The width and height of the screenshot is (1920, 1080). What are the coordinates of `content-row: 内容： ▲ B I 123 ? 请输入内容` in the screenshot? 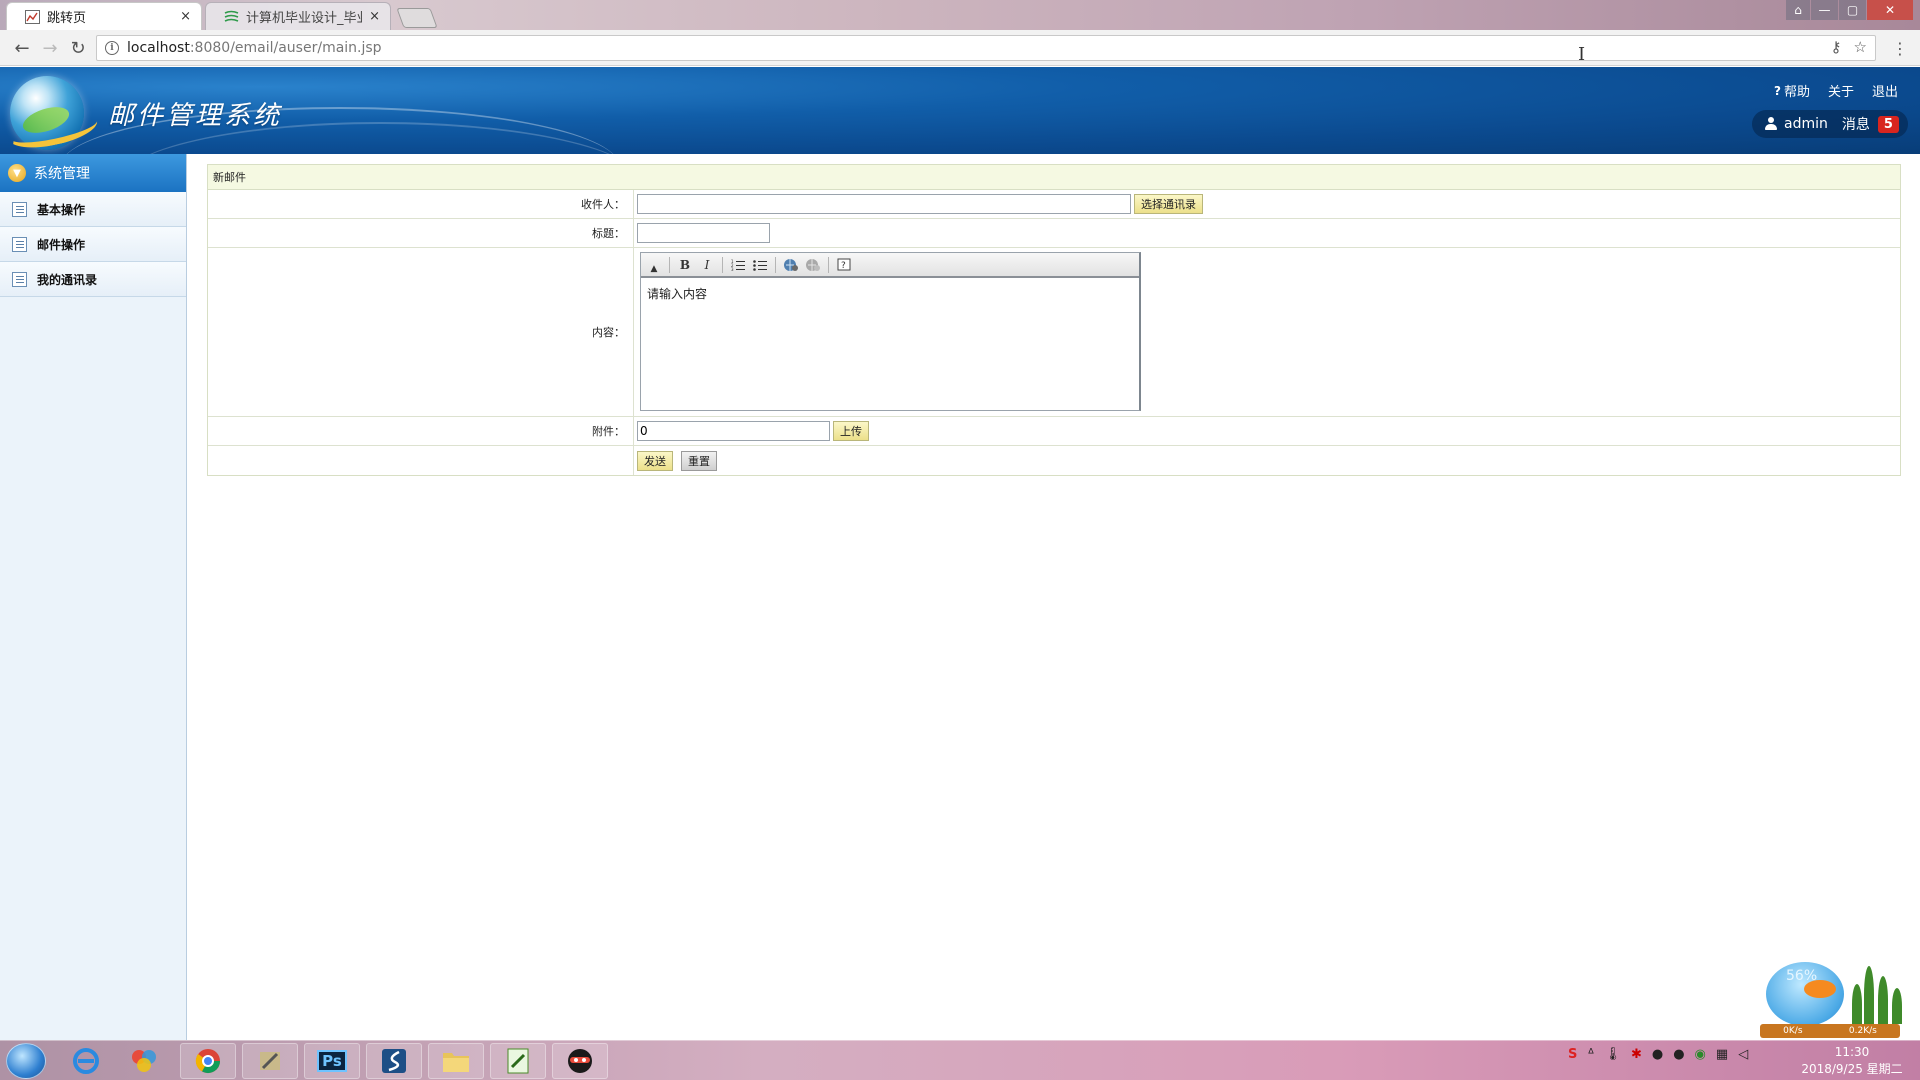 It's located at (1054, 332).